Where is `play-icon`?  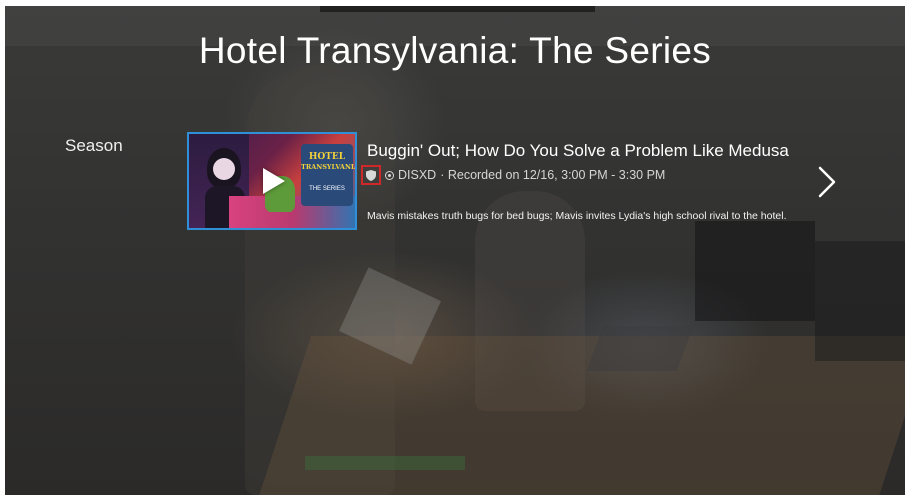
play-icon is located at coordinates (274, 181).